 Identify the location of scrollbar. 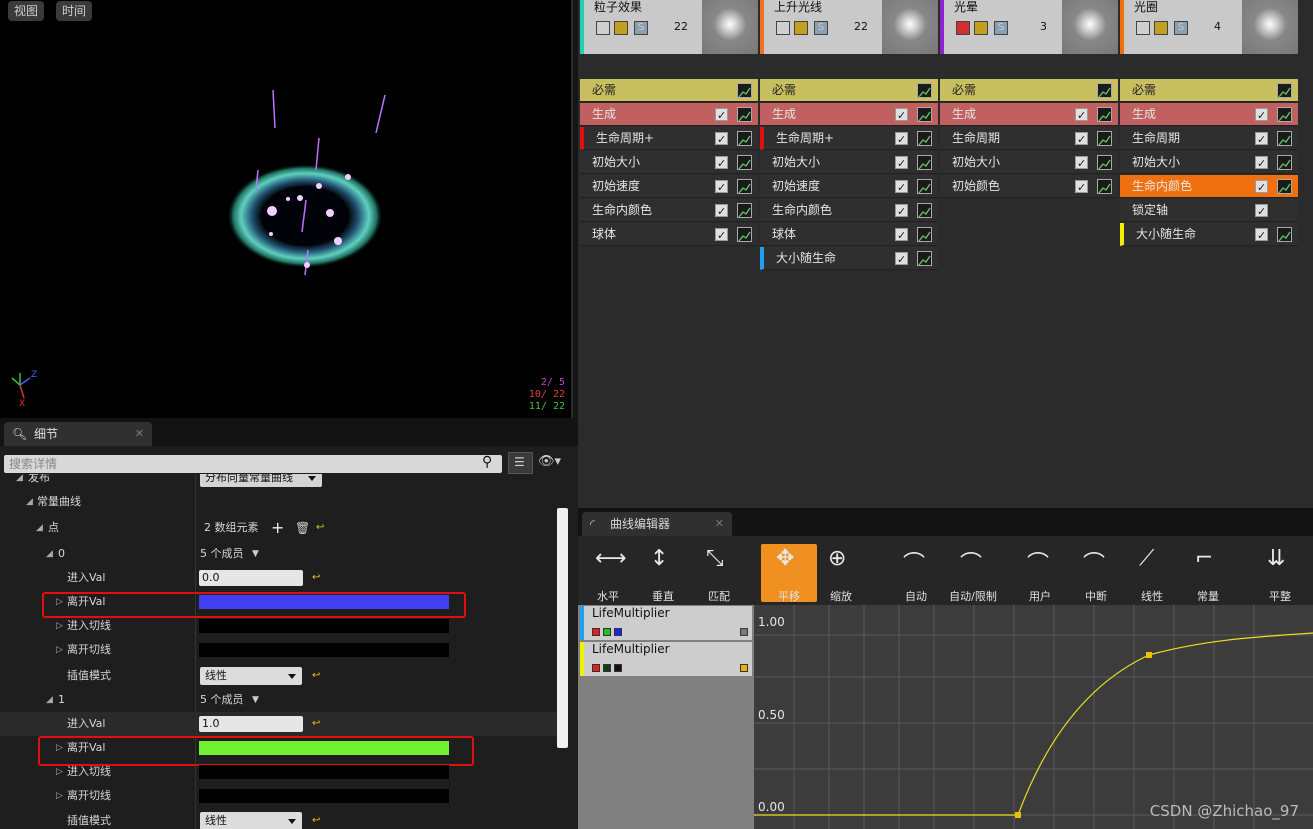
(562, 628).